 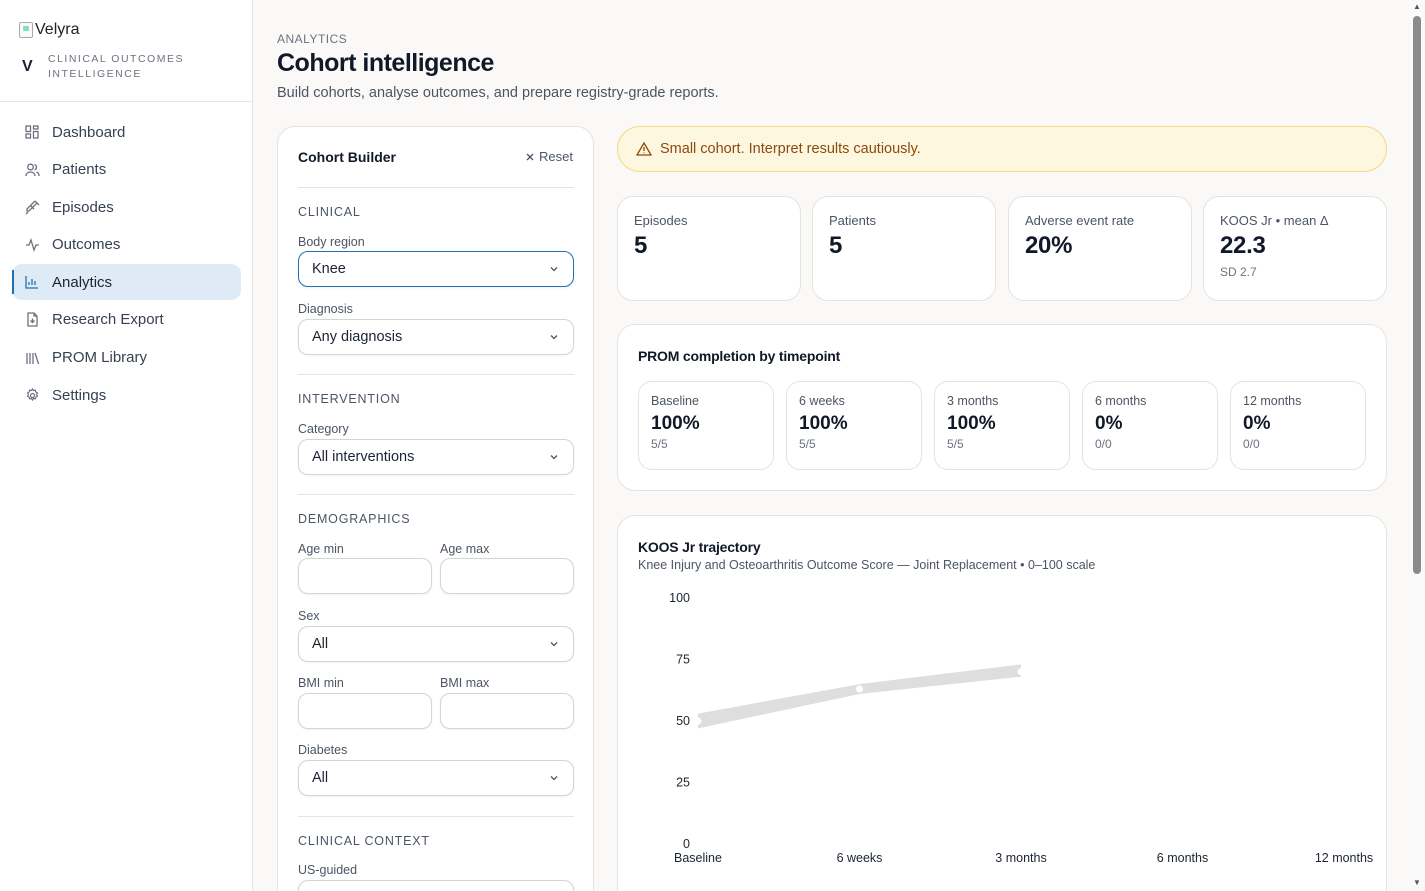 What do you see at coordinates (675, 401) in the screenshot?
I see `timepoint-label: Baseline` at bounding box center [675, 401].